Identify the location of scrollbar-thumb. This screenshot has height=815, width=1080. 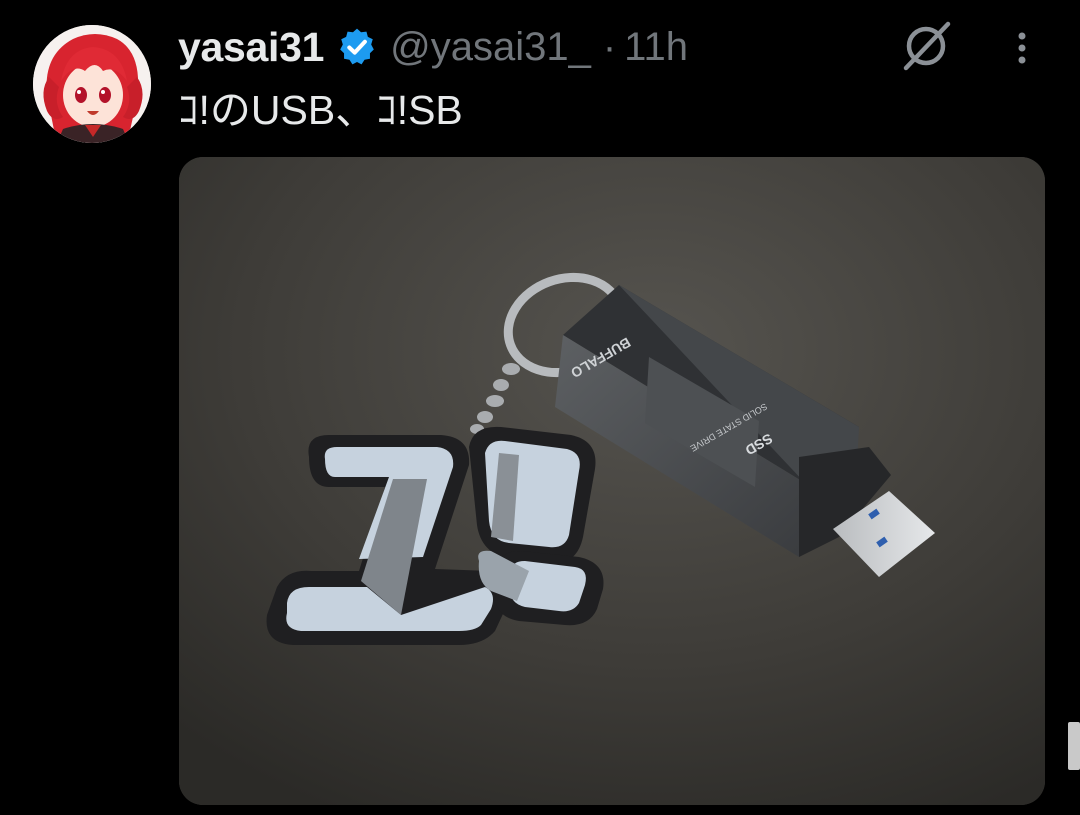
(1074, 746).